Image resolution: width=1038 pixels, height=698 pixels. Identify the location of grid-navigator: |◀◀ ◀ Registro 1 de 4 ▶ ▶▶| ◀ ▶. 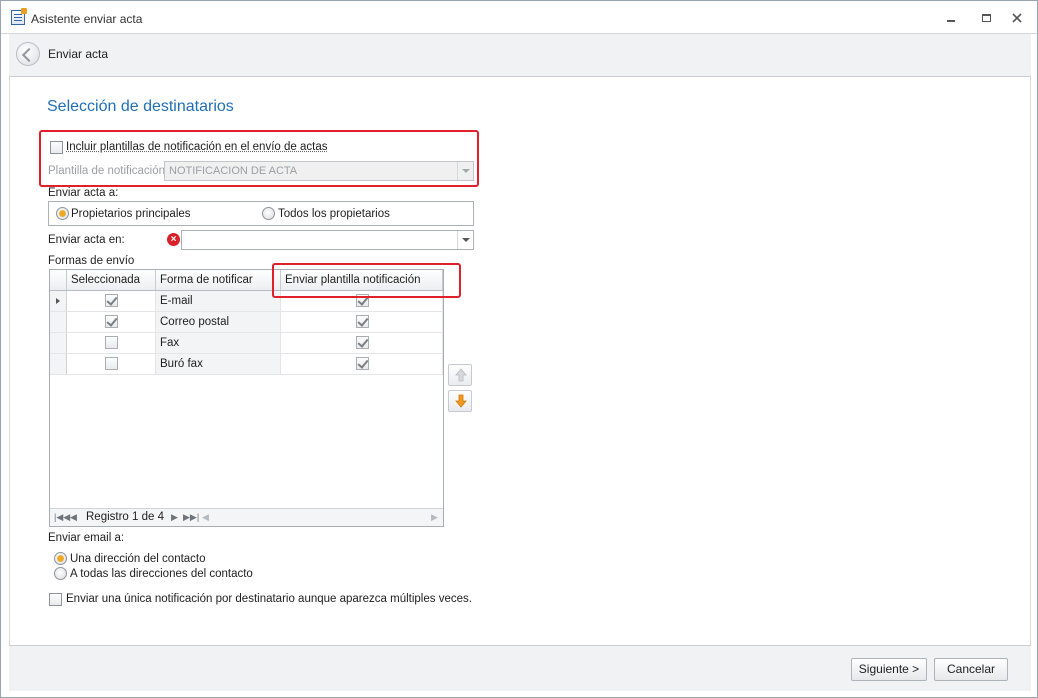
(246, 517).